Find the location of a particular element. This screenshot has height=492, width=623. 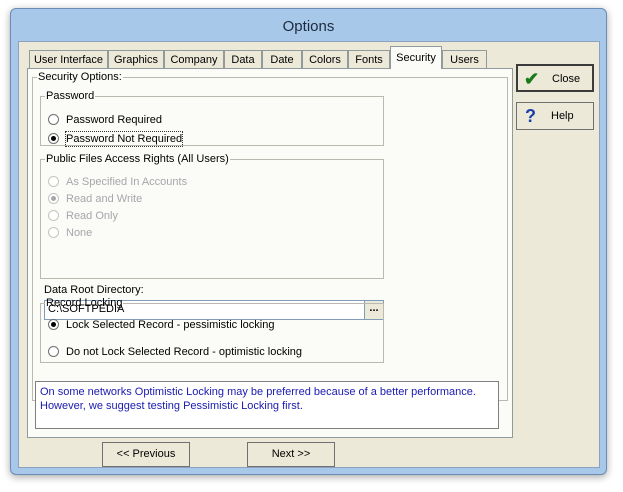

close-button: ✔ Close is located at coordinates (555, 78).